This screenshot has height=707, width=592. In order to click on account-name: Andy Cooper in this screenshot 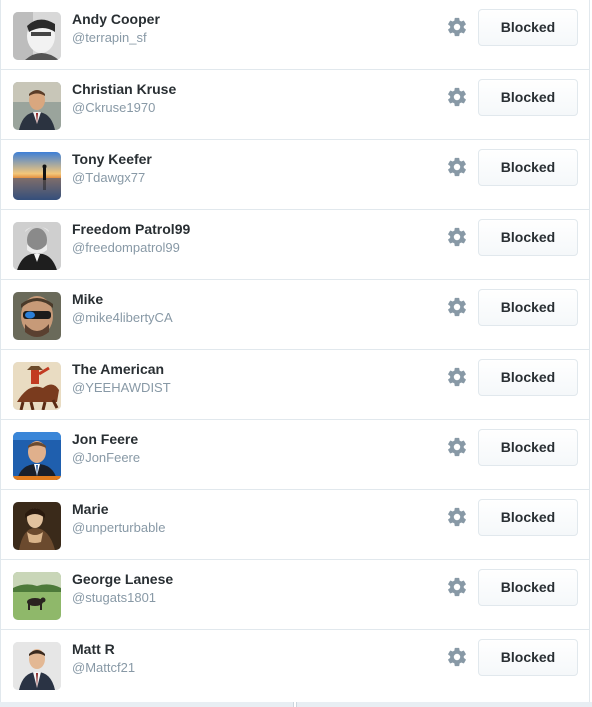, I will do `click(116, 19)`.